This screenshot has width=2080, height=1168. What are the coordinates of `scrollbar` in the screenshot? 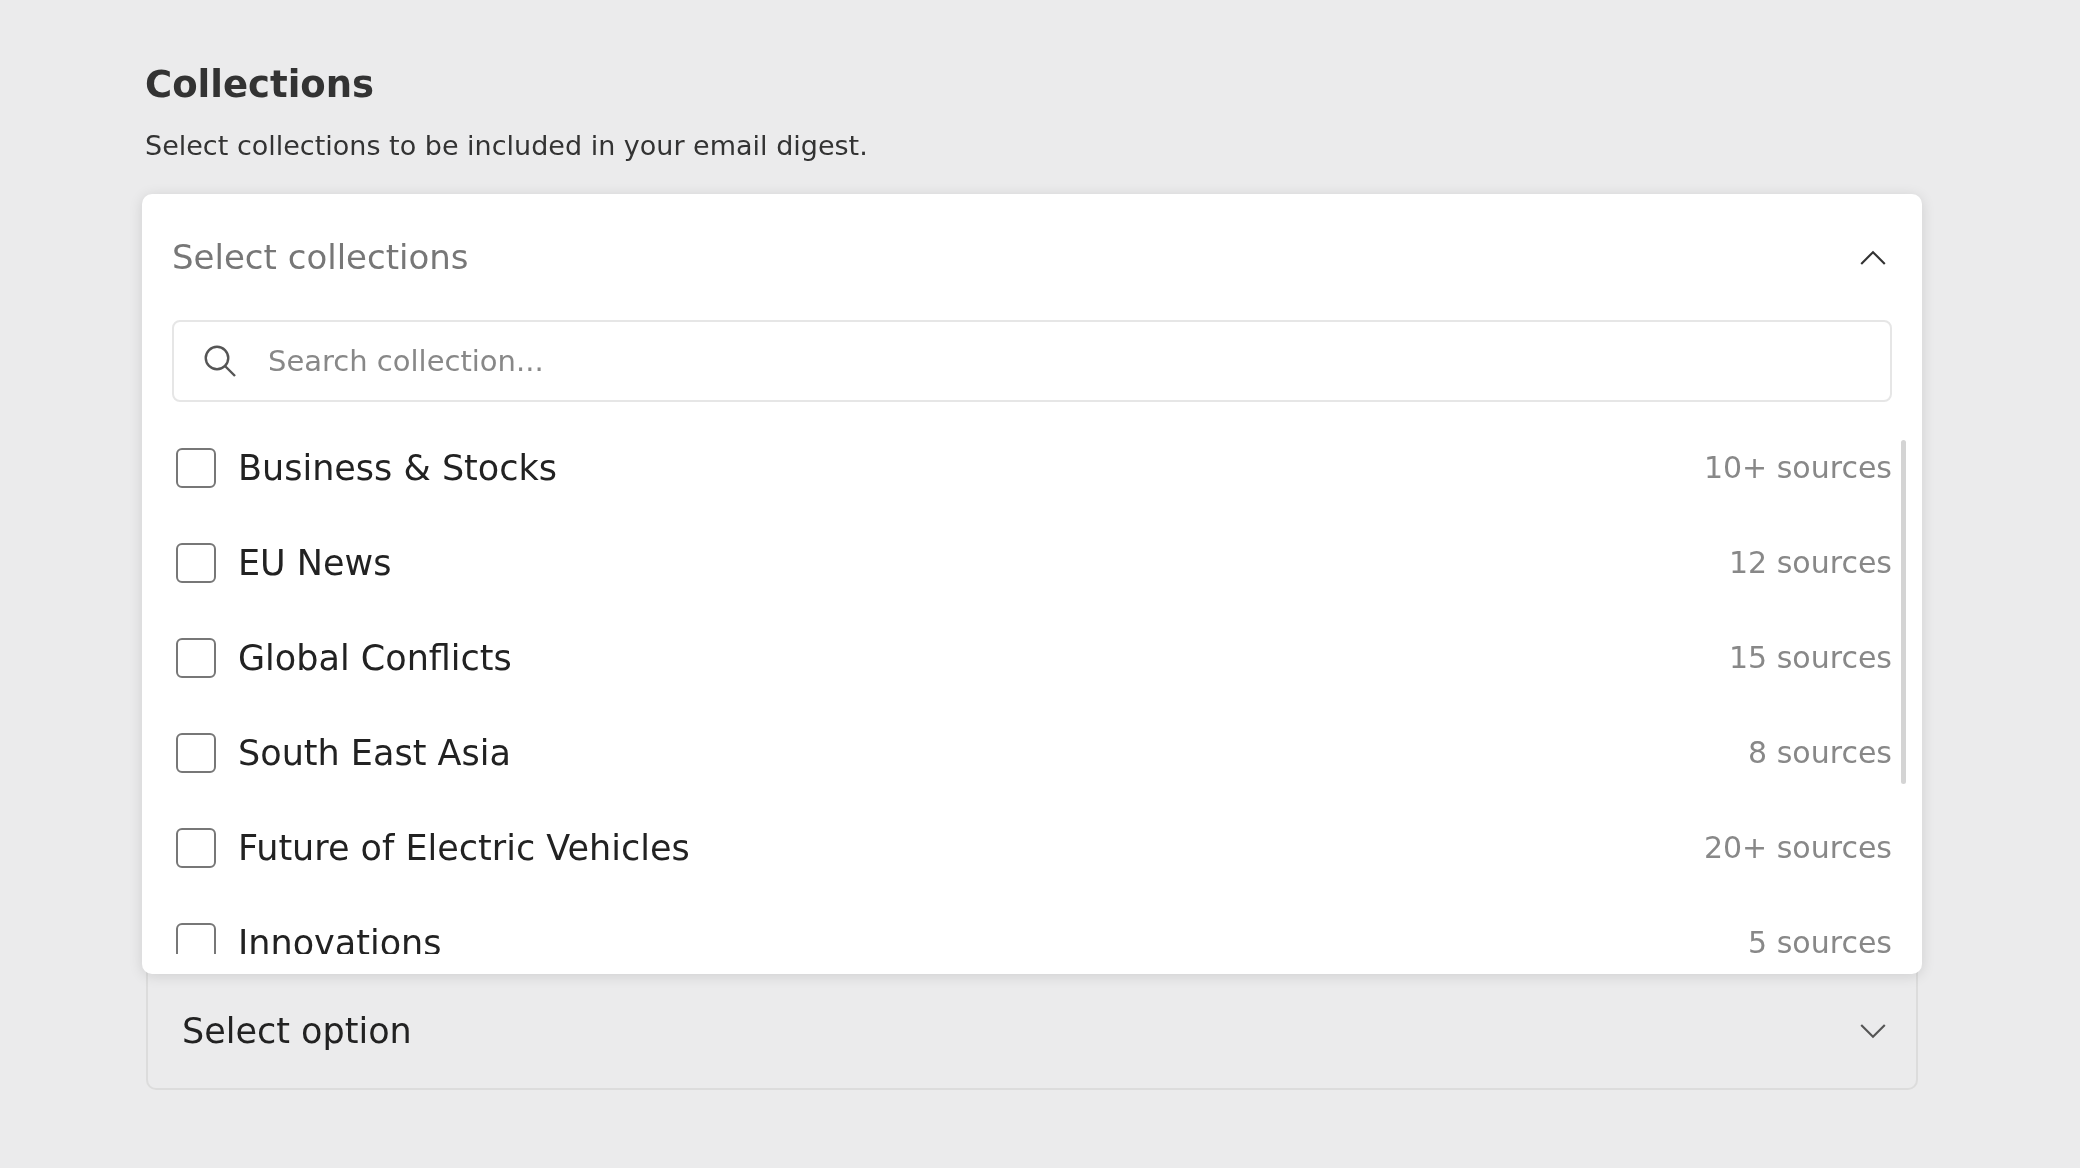 It's located at (1903, 612).